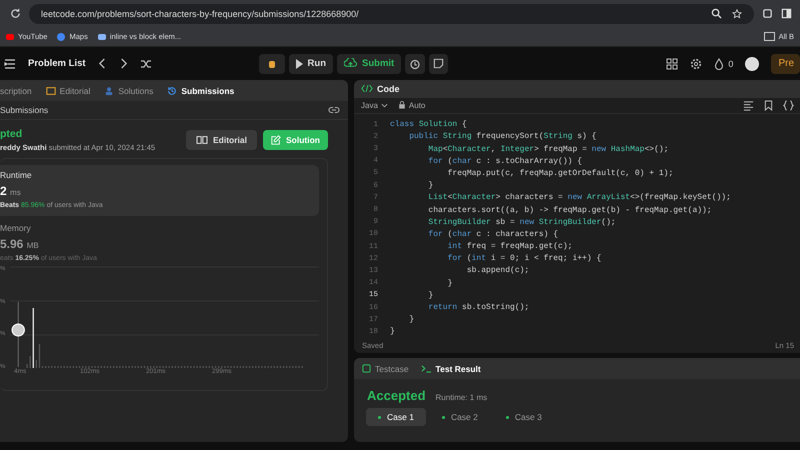 Image resolution: width=800 pixels, height=450 pixels. What do you see at coordinates (509, 247) in the screenshot?
I see `code-line: int freq = freqMap.get(c);` at bounding box center [509, 247].